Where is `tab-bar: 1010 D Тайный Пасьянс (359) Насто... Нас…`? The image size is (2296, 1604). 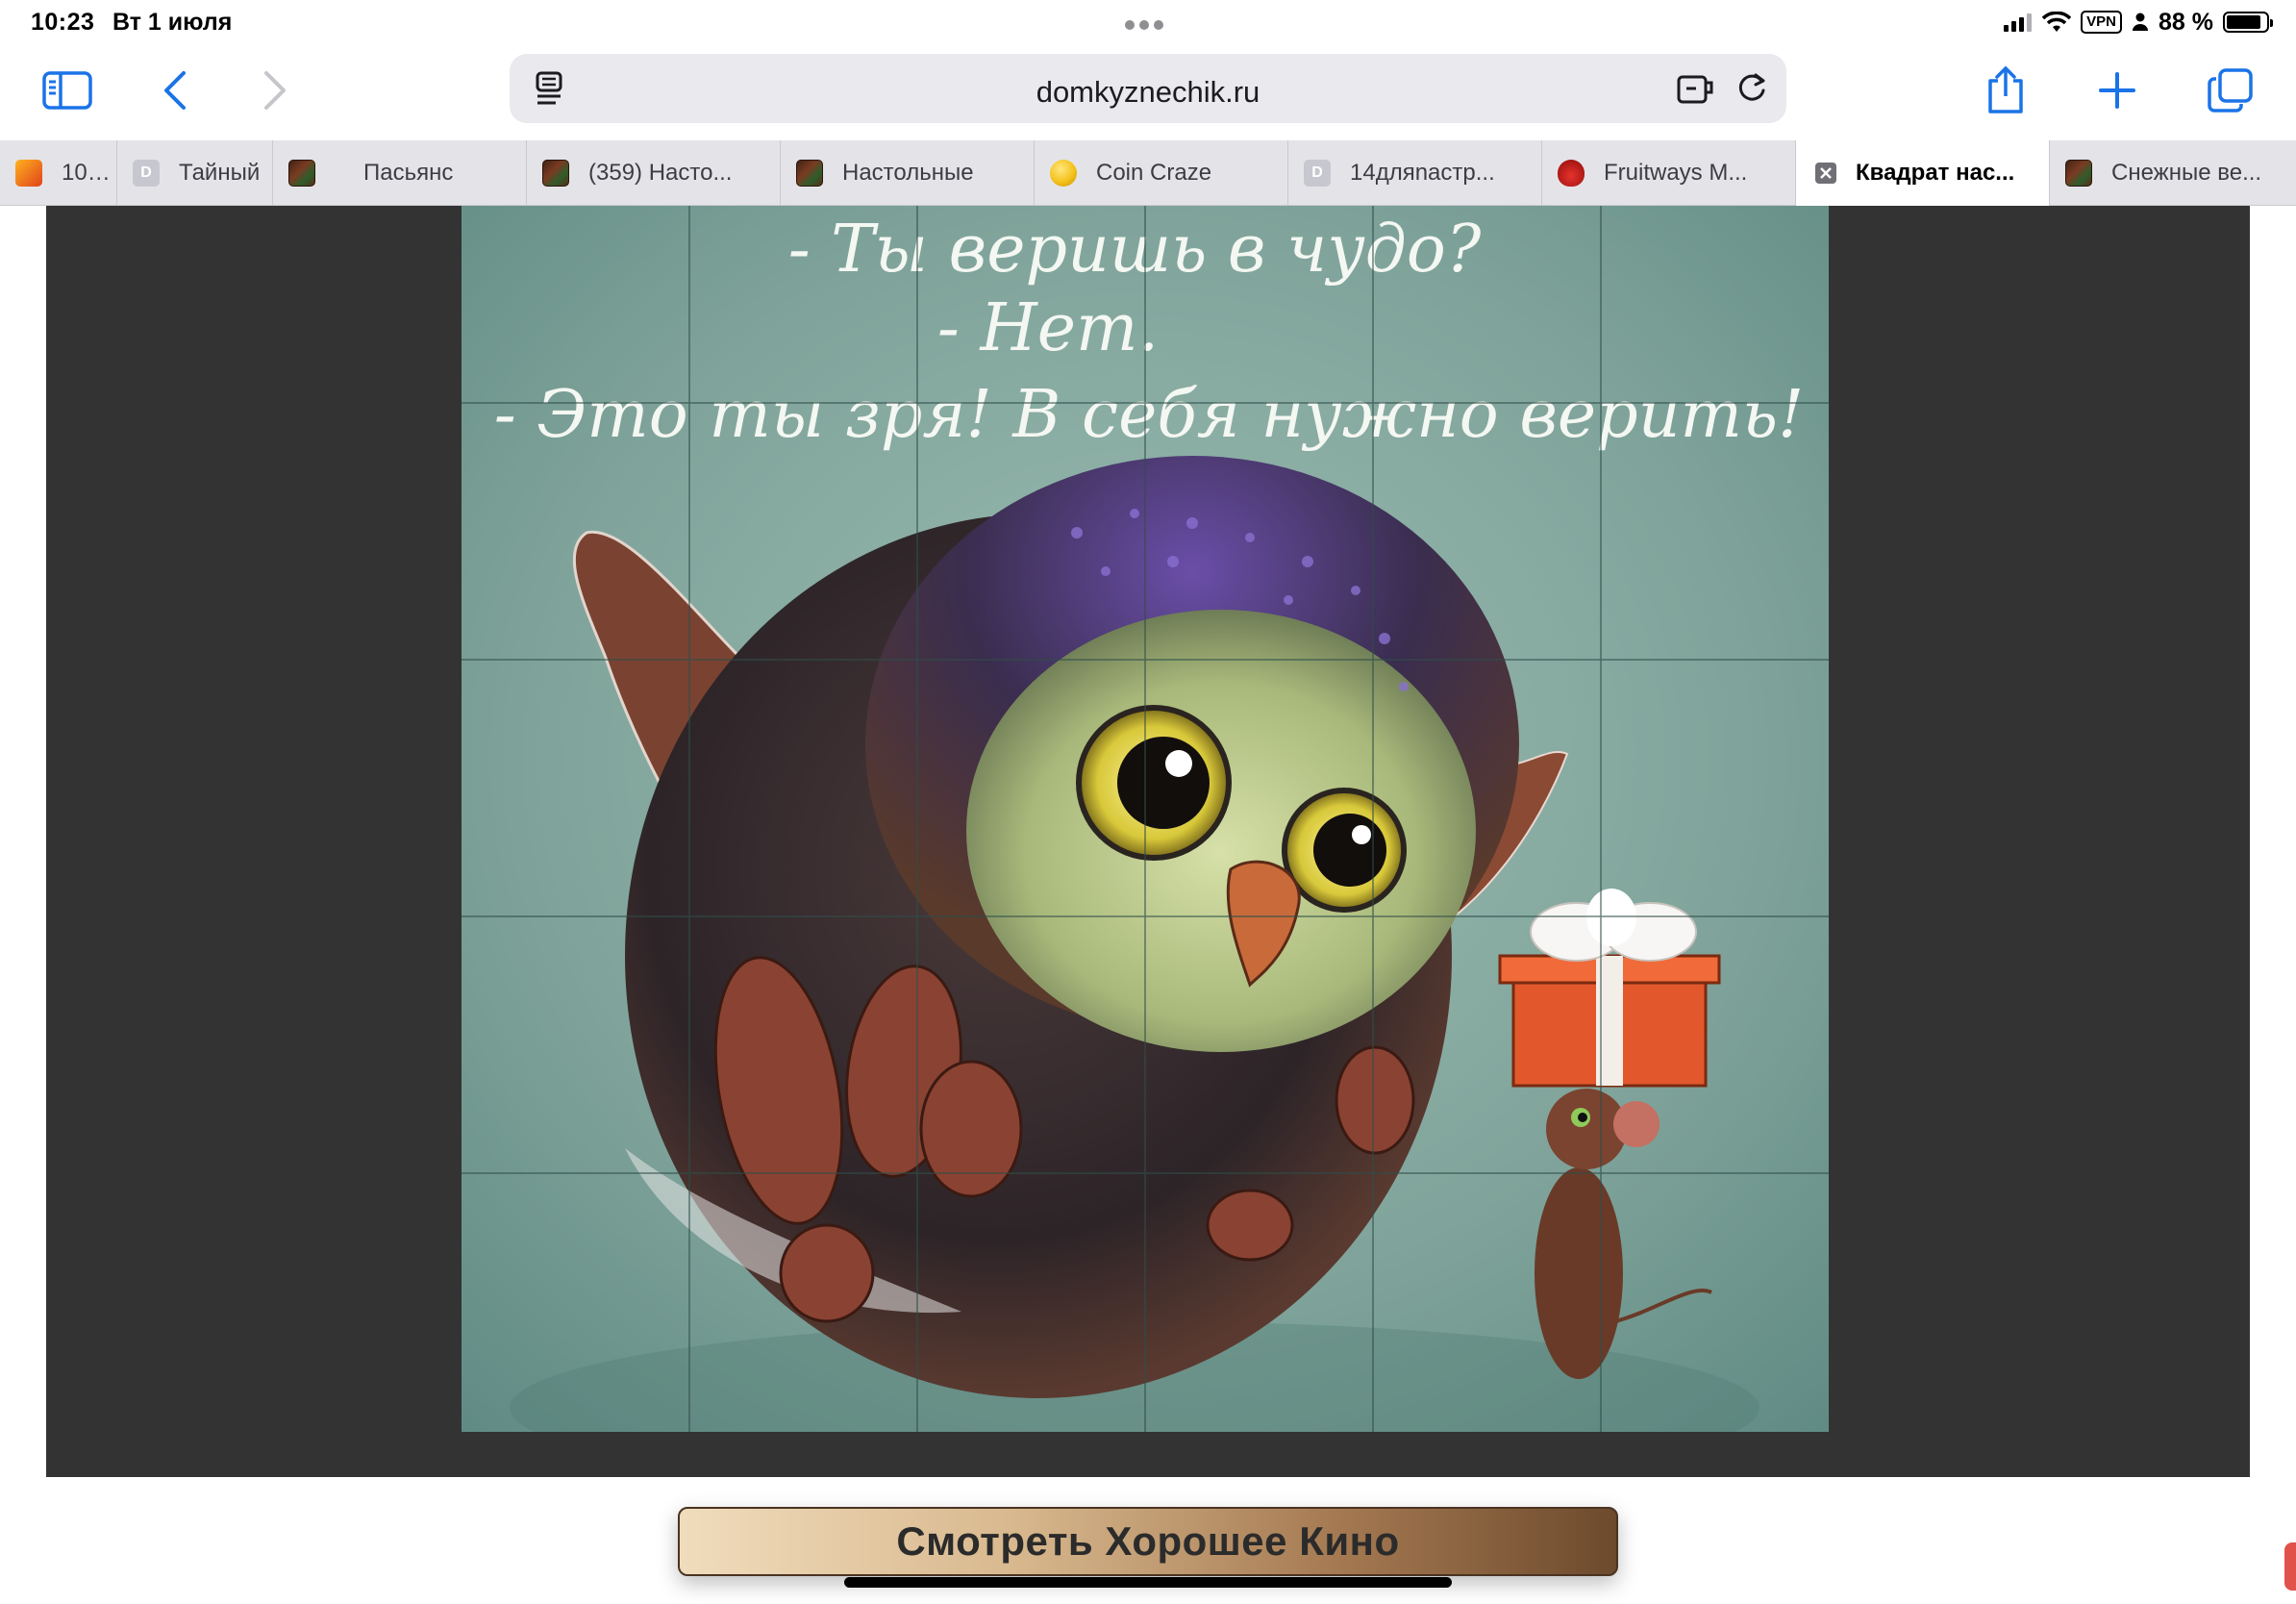 tab-bar: 1010 D Тайный Пасьянс (359) Насто... Нас… is located at coordinates (1148, 173).